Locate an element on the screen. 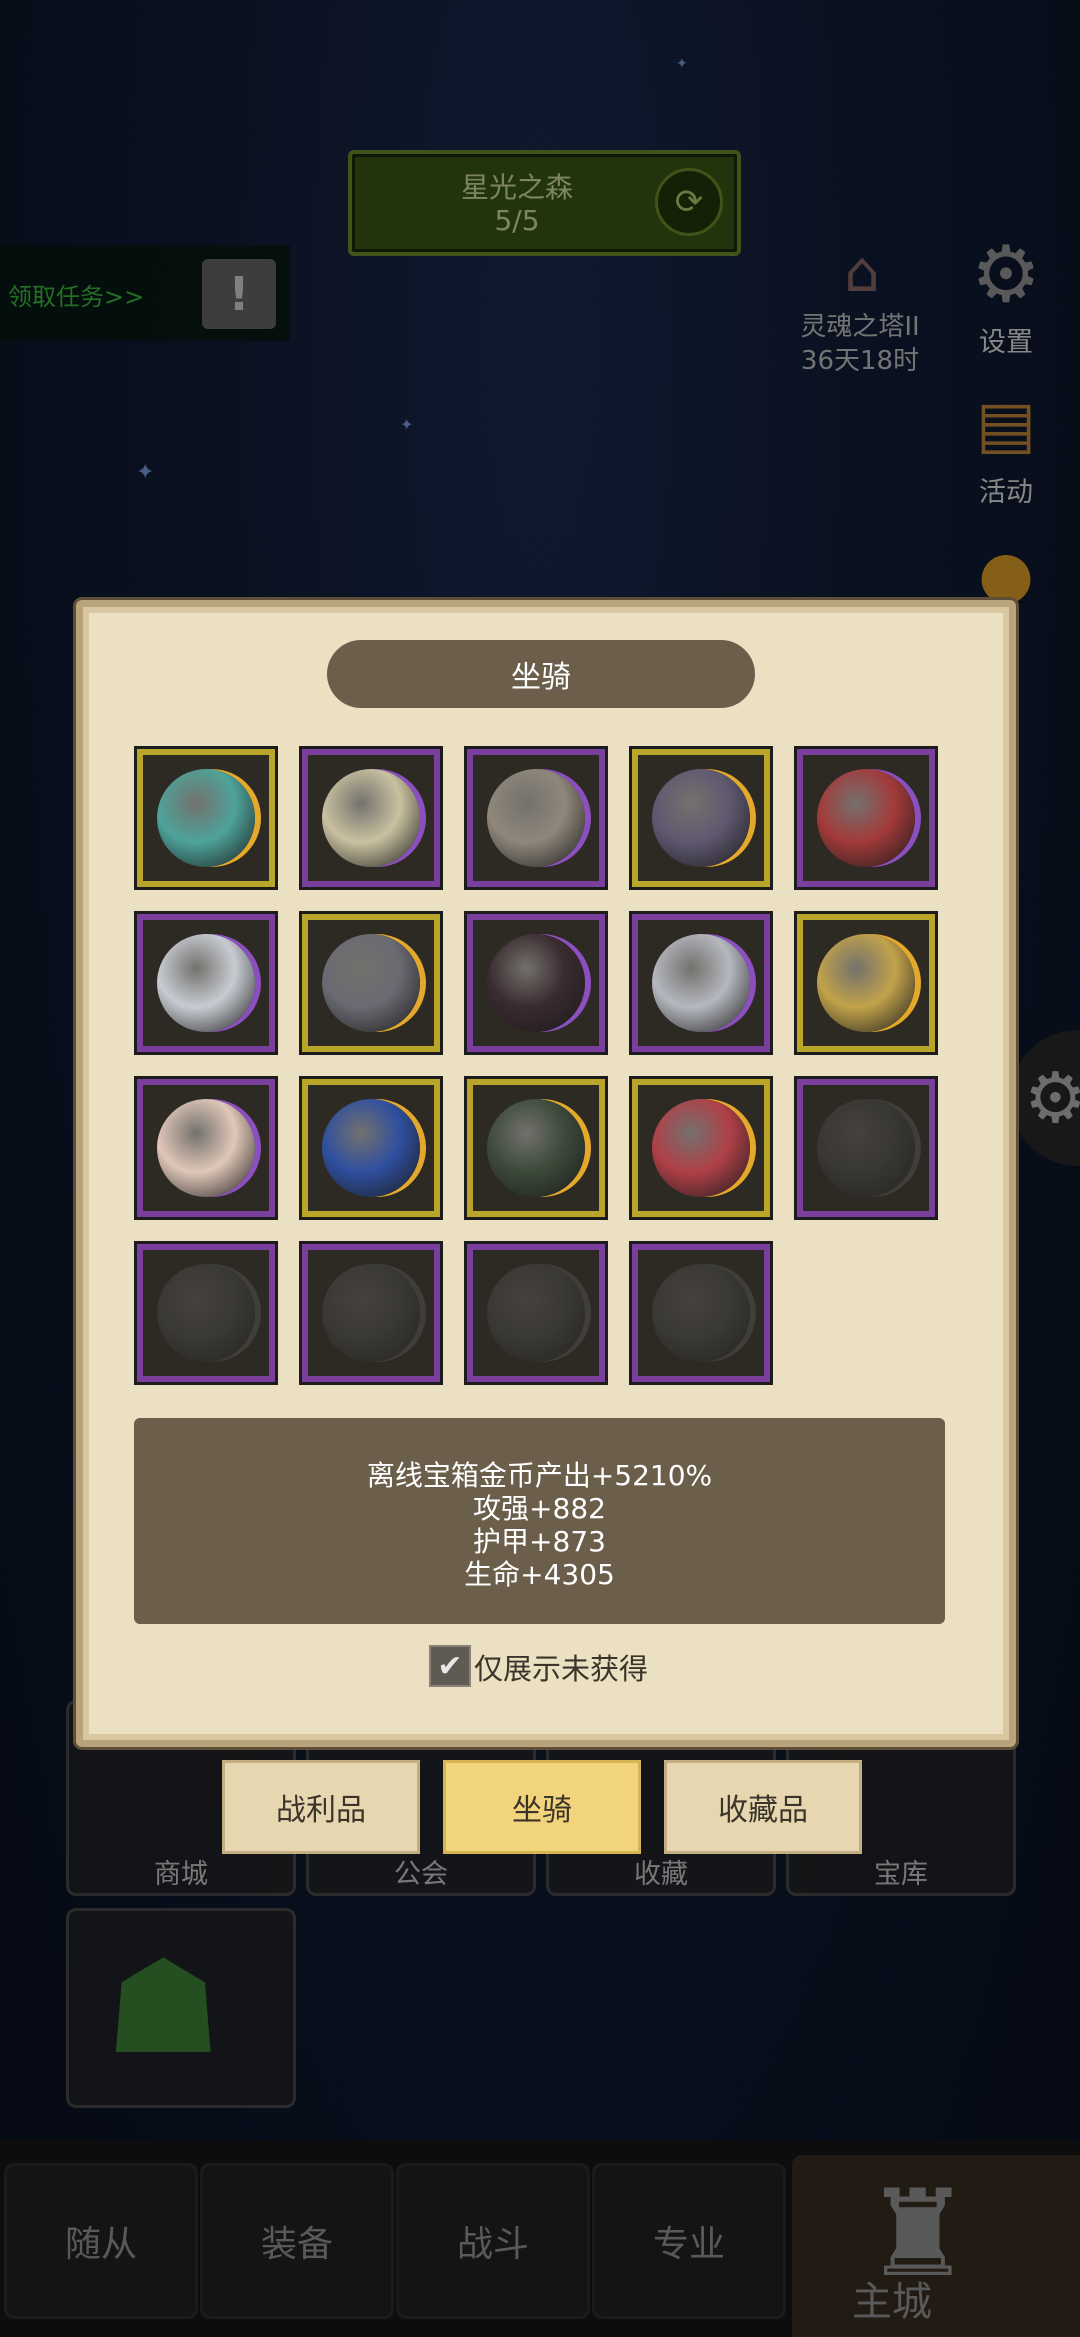 This screenshot has height=2337, width=1080. silver-gold-mask-mount-icon is located at coordinates (371, 818).